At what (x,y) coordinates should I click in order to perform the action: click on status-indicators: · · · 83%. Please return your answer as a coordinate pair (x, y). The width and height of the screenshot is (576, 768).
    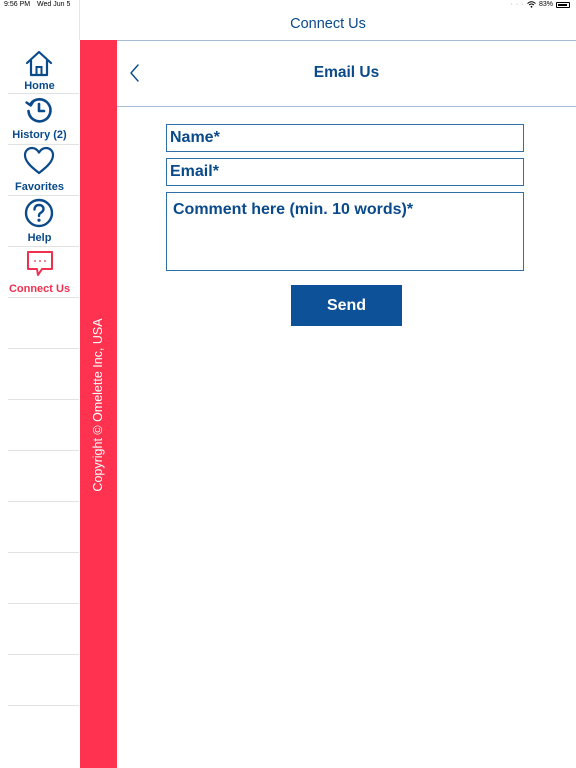
    Looking at the image, I should click on (540, 4).